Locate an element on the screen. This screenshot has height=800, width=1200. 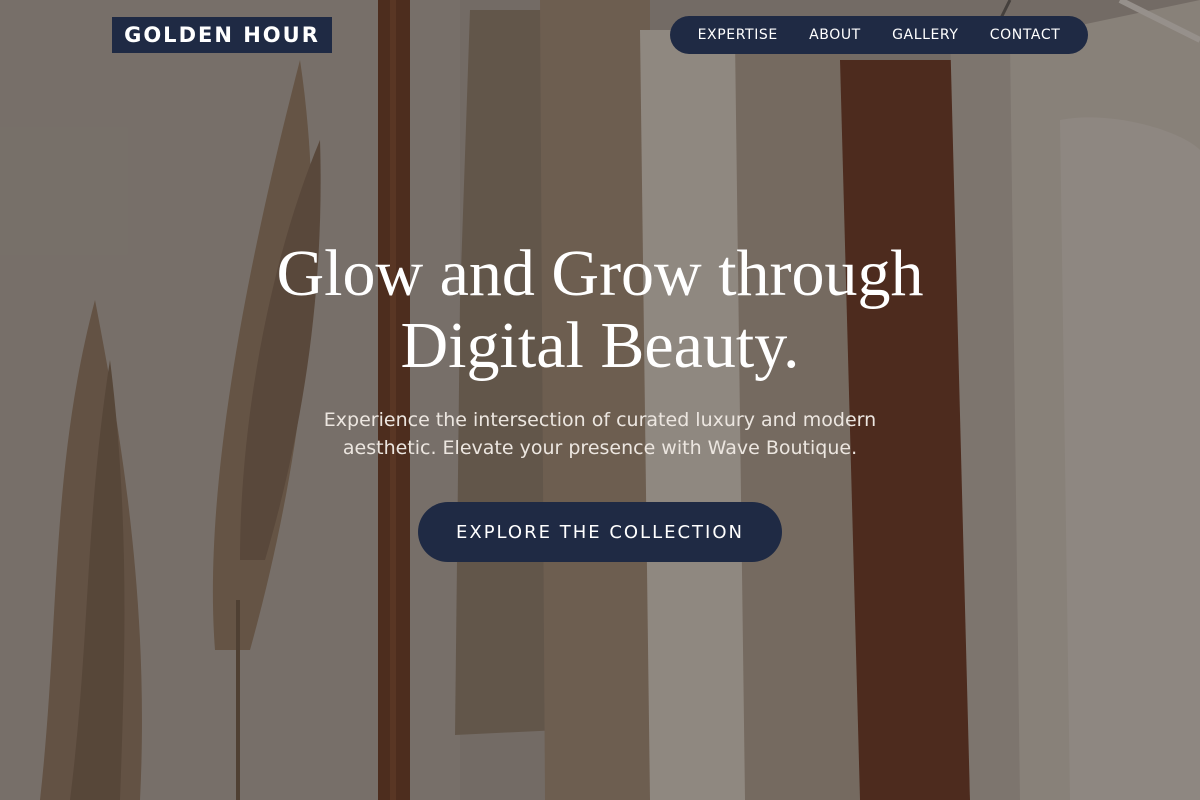
nav-item-contact: CONTACT is located at coordinates (1025, 35).